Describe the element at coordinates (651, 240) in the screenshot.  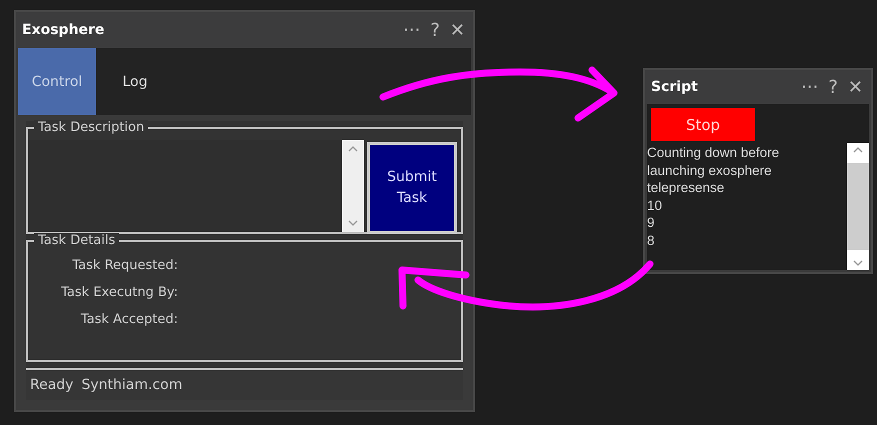
I see `output-line: 8` at that location.